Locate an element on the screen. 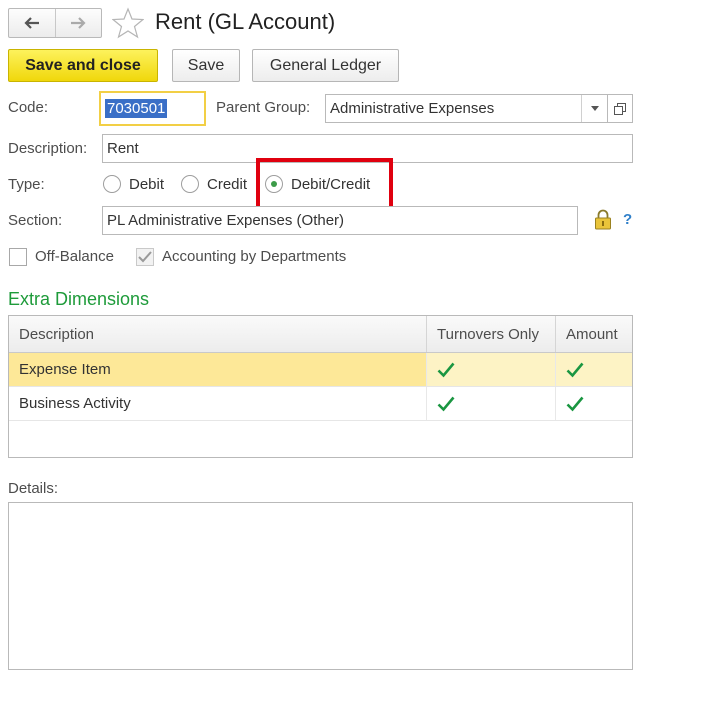 This screenshot has height=710, width=708. section-field: PL Administrative Expenses (Other) is located at coordinates (340, 220).